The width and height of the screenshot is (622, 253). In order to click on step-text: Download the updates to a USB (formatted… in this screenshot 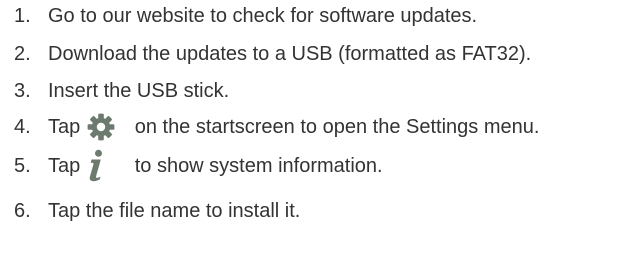, I will do `click(289, 54)`.